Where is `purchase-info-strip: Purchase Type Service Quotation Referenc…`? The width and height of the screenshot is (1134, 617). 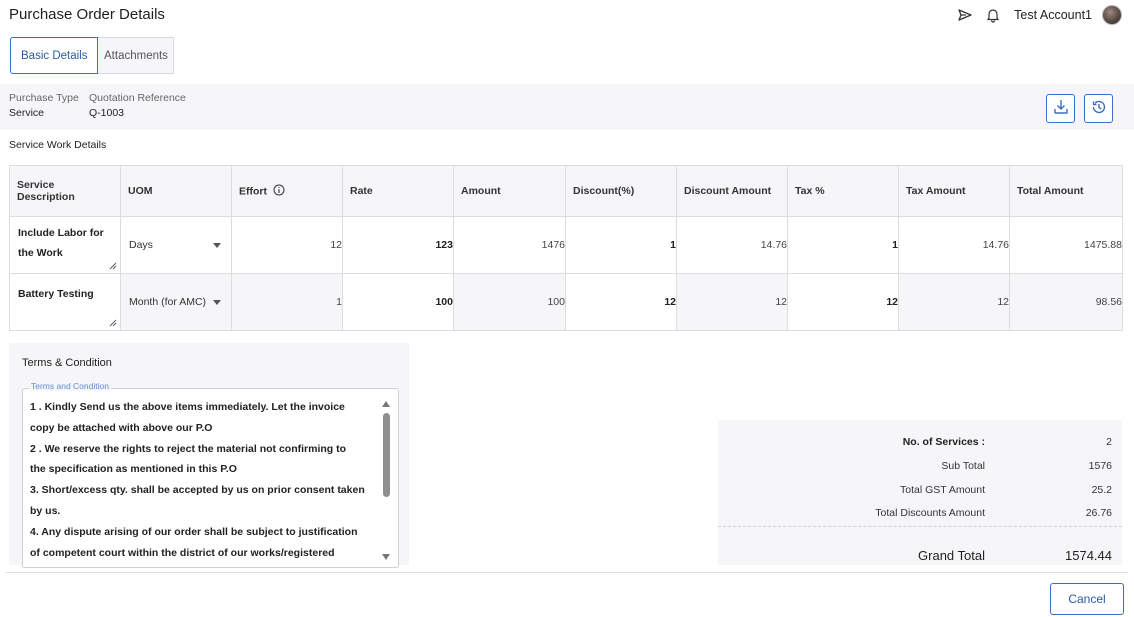 purchase-info-strip: Purchase Type Service Quotation Referenc… is located at coordinates (567, 107).